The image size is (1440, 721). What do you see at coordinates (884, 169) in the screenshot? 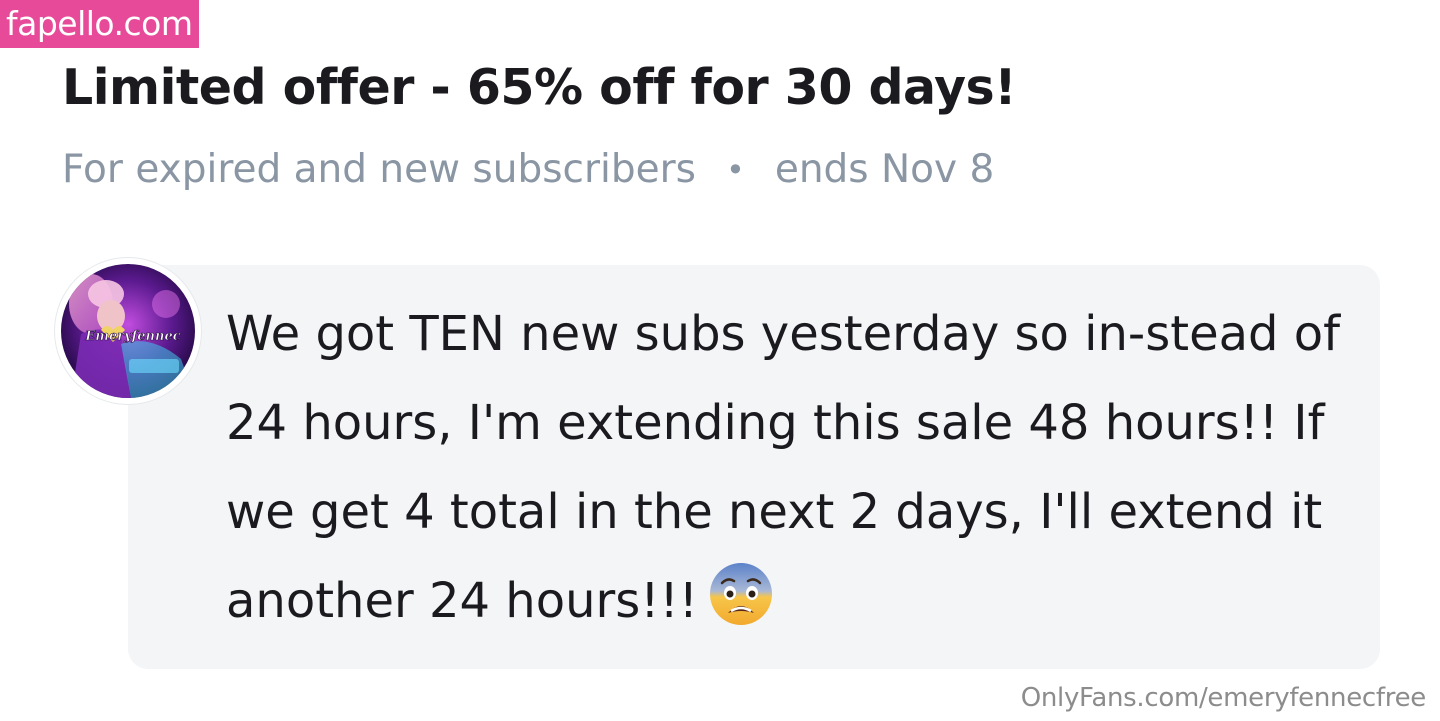
I see `offer-end-date: ends Nov 8` at bounding box center [884, 169].